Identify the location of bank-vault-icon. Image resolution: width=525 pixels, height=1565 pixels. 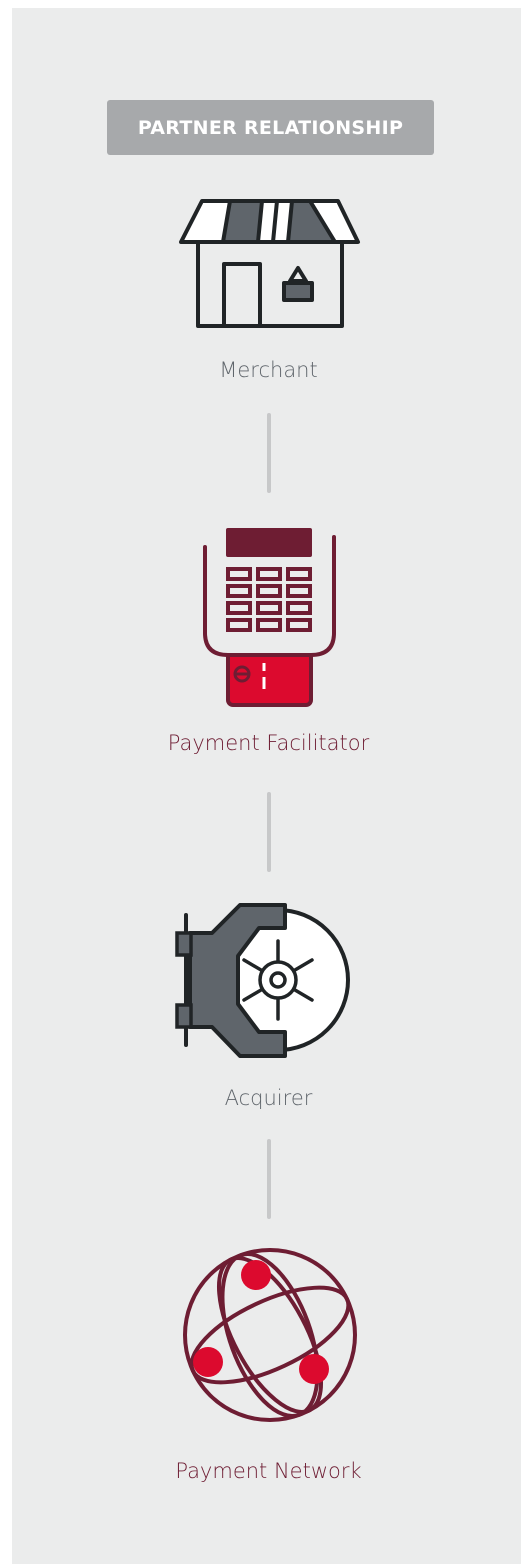
(262, 980).